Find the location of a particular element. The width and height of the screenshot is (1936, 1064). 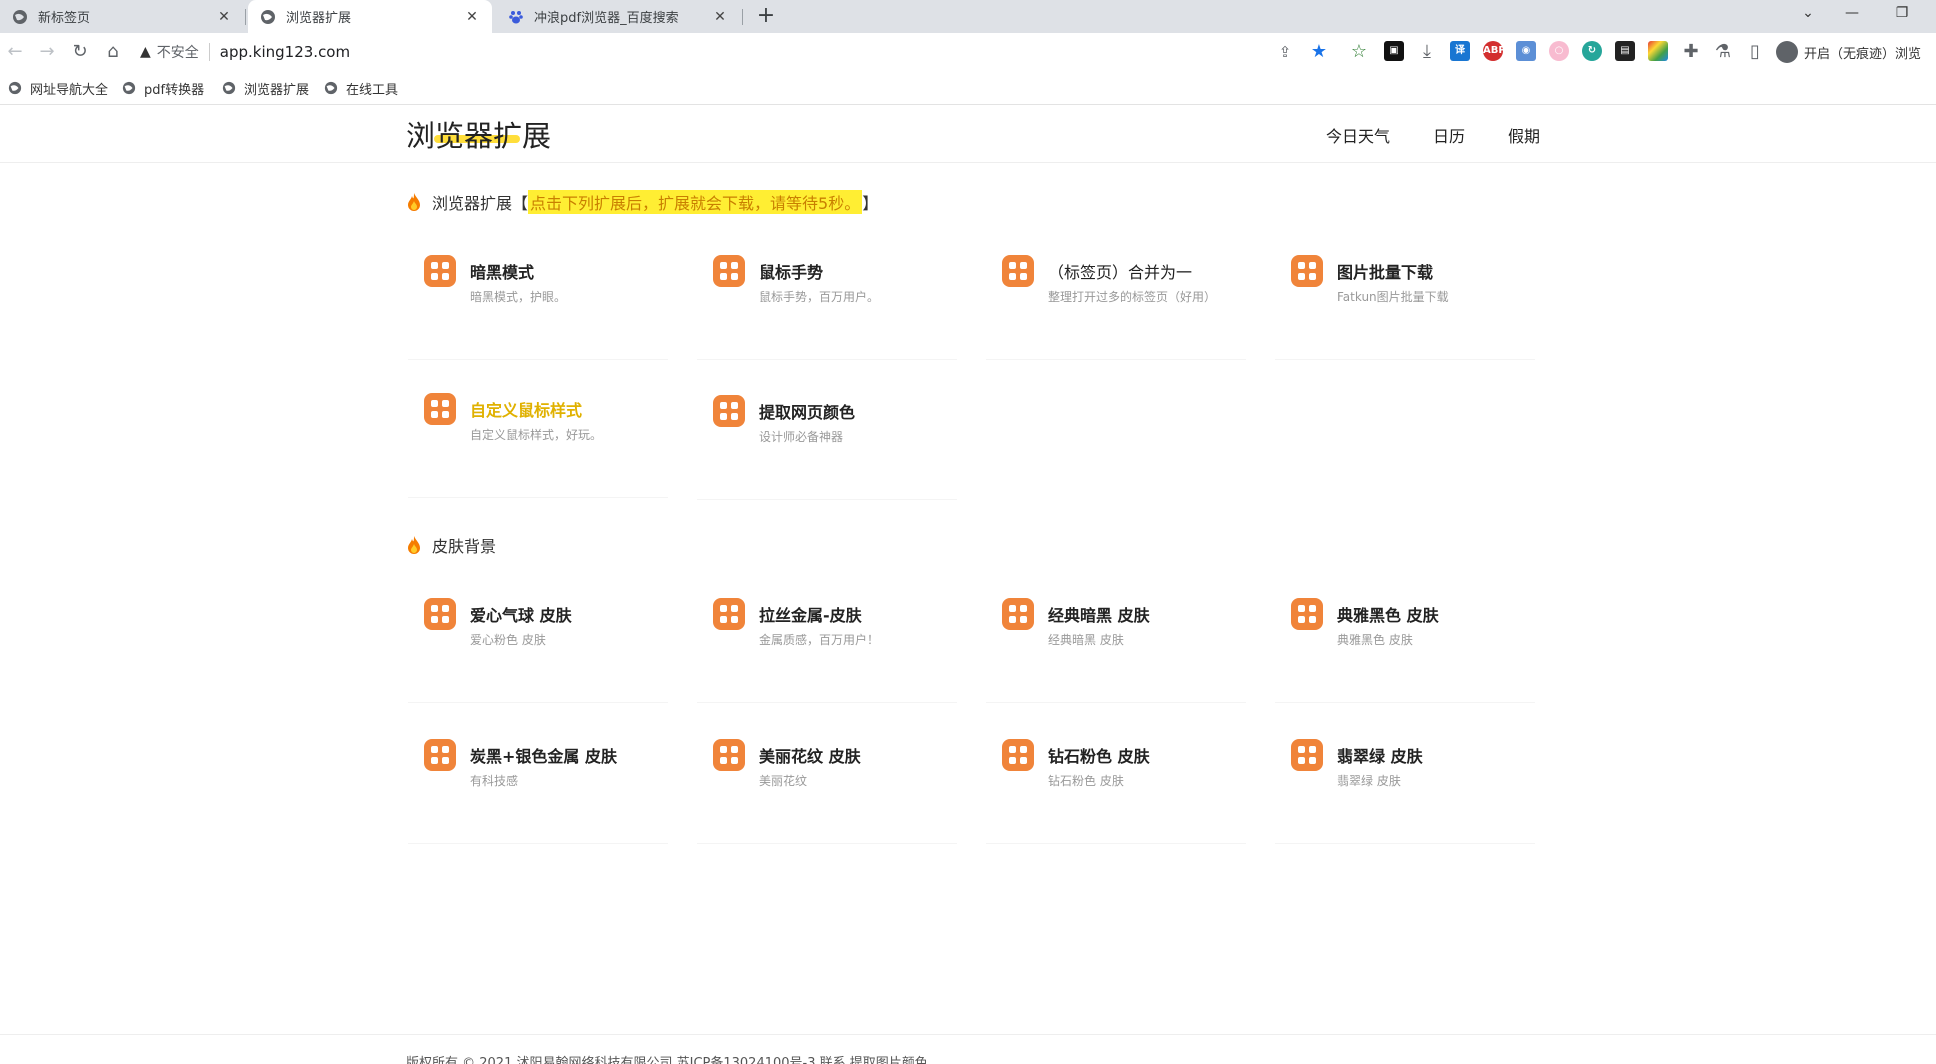

skin-card: 爱心气球 皮肤 爱心粉色 皮肤 is located at coordinates (538, 643).